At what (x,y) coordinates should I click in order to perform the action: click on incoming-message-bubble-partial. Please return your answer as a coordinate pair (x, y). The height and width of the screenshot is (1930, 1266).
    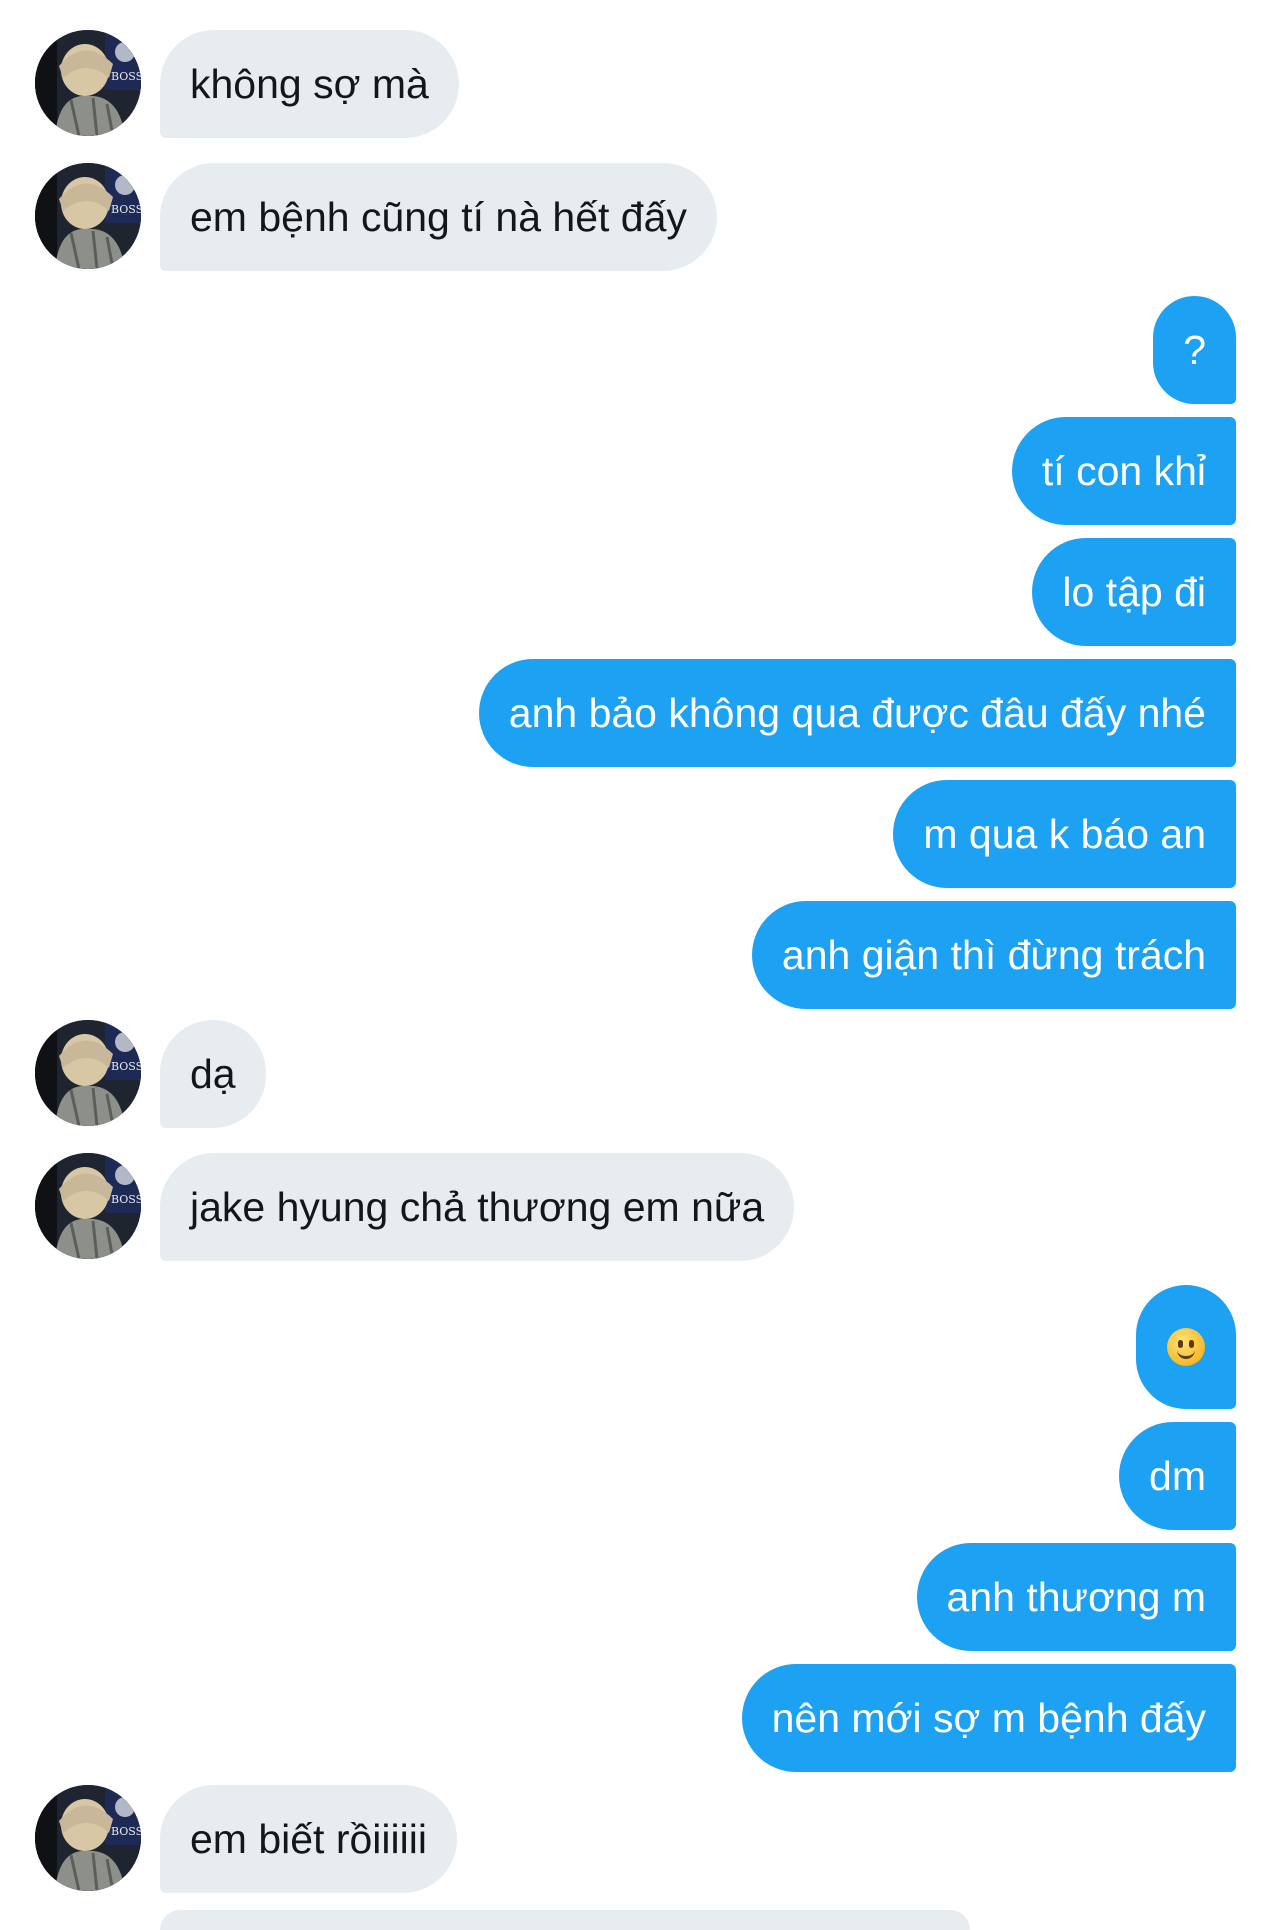
    Looking at the image, I should click on (565, 1920).